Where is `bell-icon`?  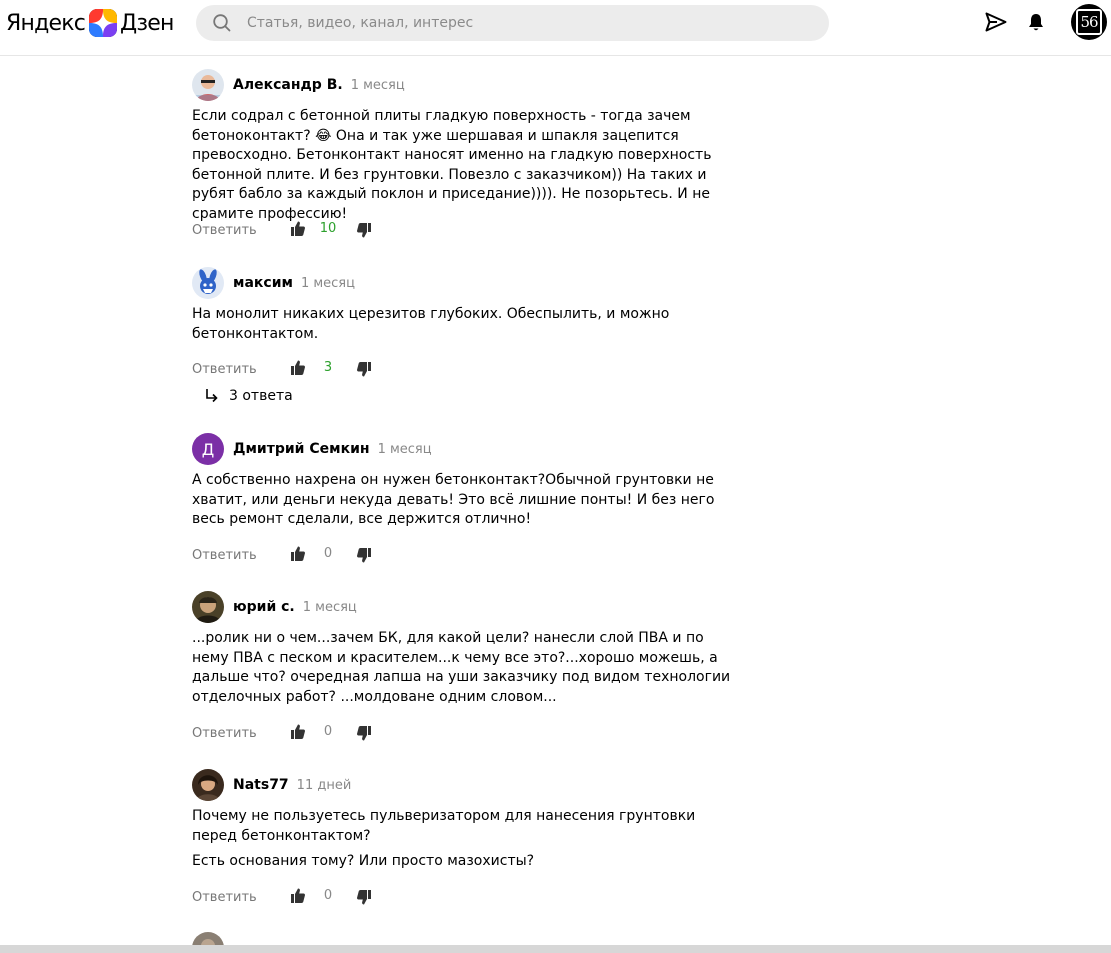 bell-icon is located at coordinates (1036, 22).